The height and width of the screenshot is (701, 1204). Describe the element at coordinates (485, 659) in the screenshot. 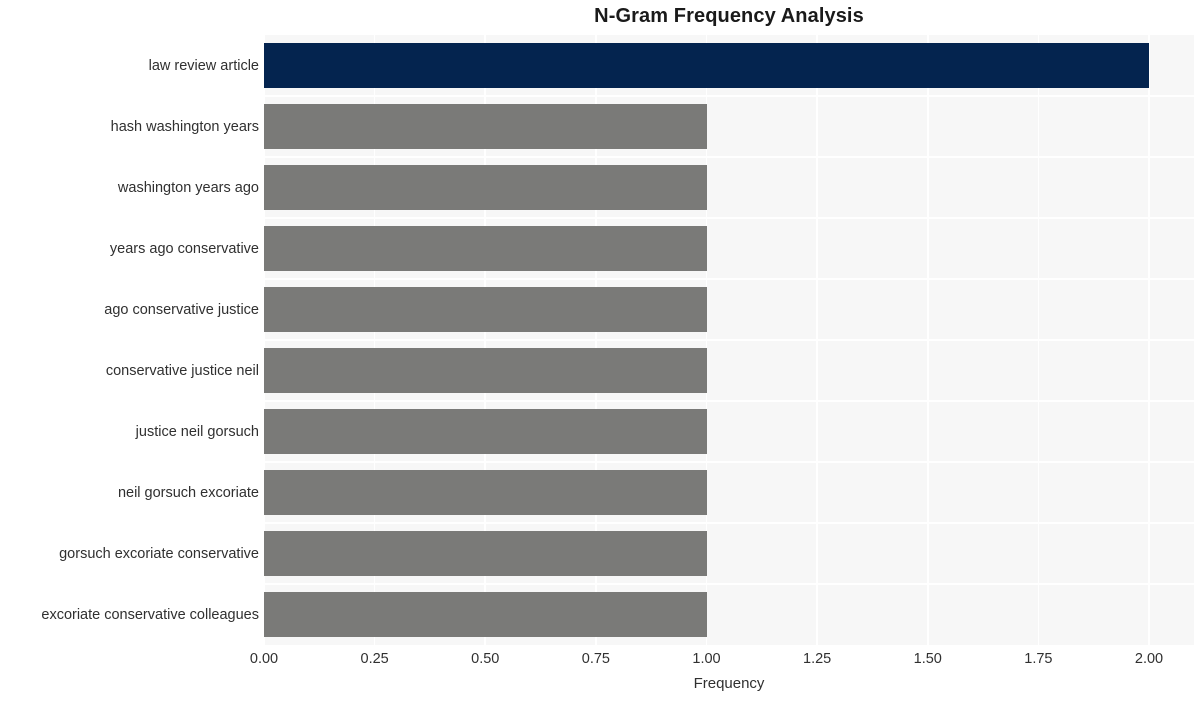

I see `x-tick-label-2: 0.50` at that location.